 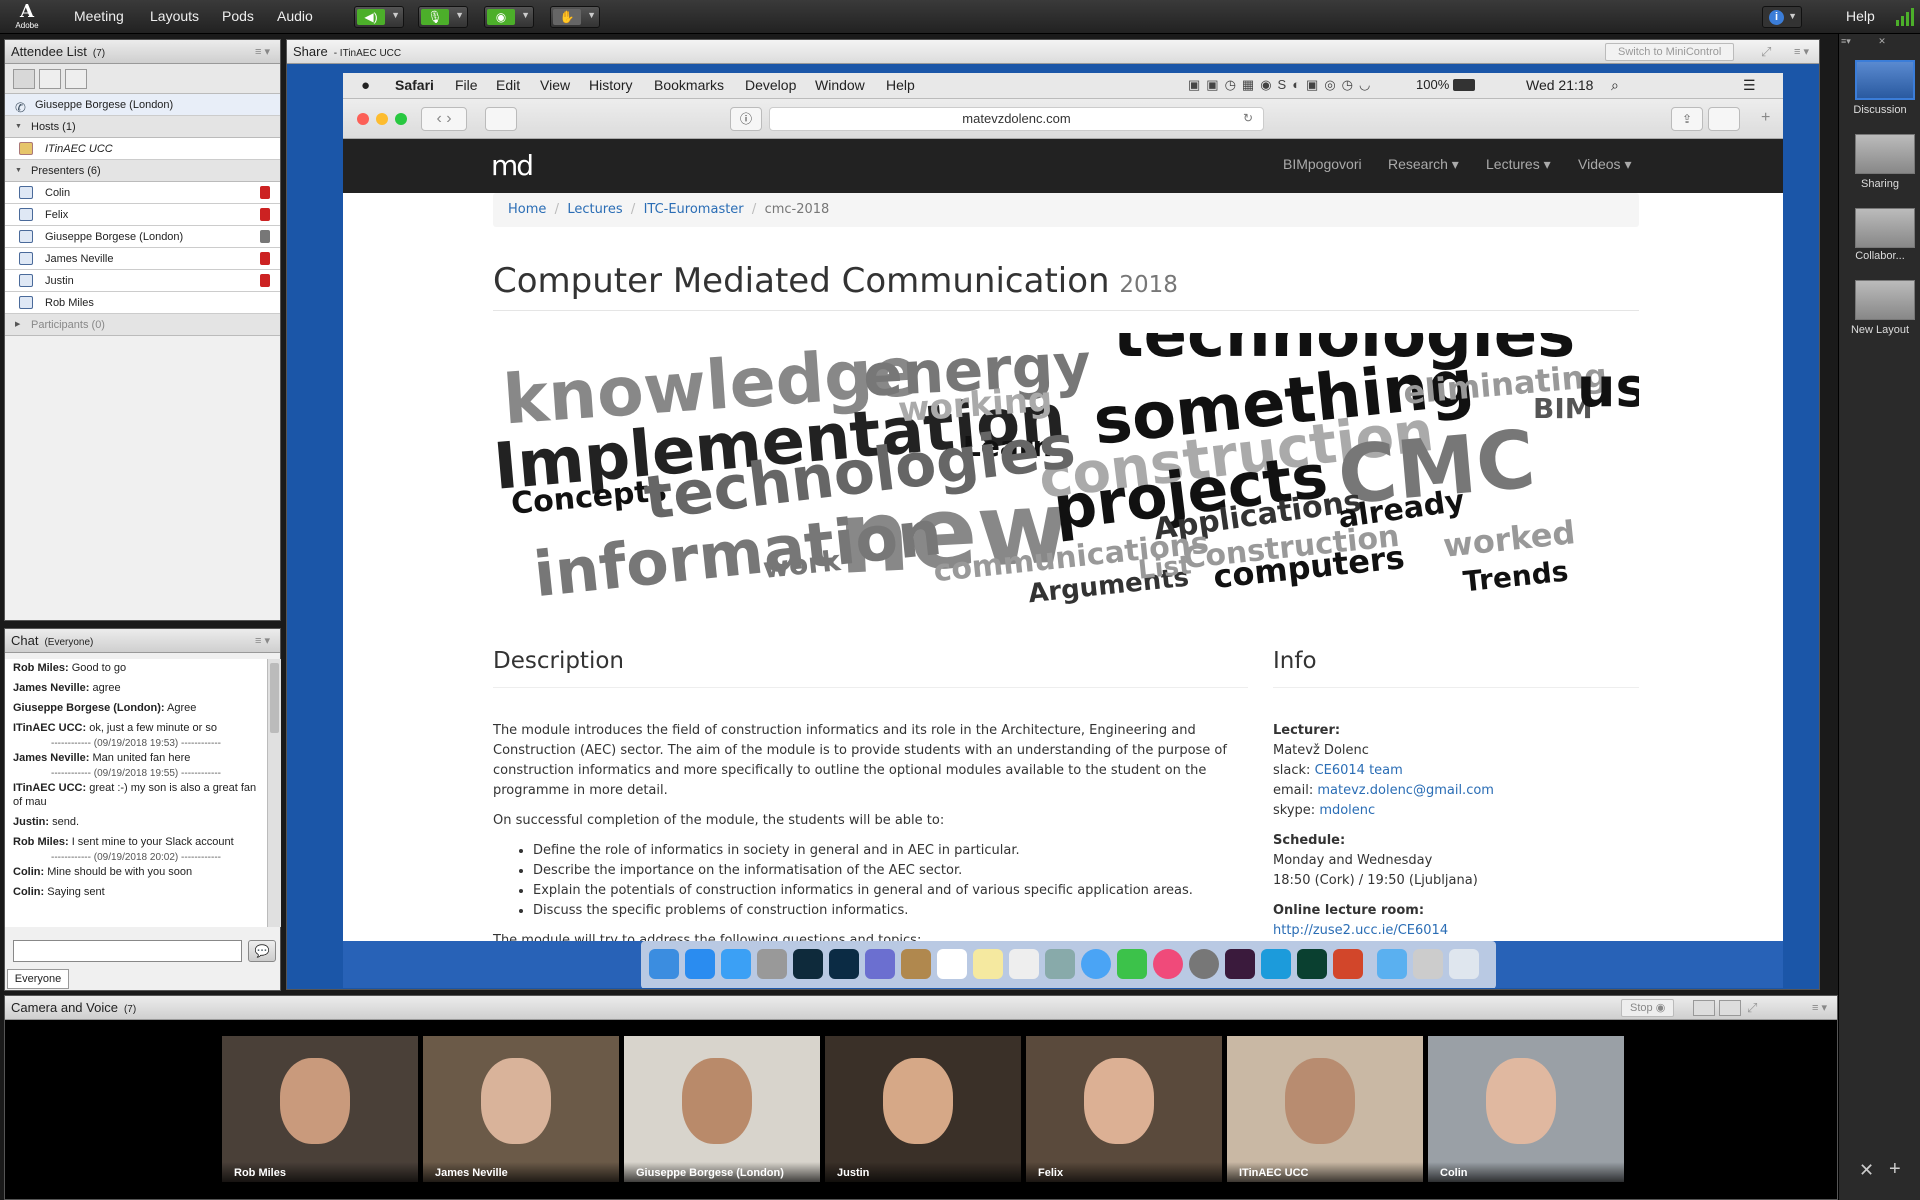 What do you see at coordinates (379, 17) in the screenshot?
I see `speaker-button: ◀) ▼` at bounding box center [379, 17].